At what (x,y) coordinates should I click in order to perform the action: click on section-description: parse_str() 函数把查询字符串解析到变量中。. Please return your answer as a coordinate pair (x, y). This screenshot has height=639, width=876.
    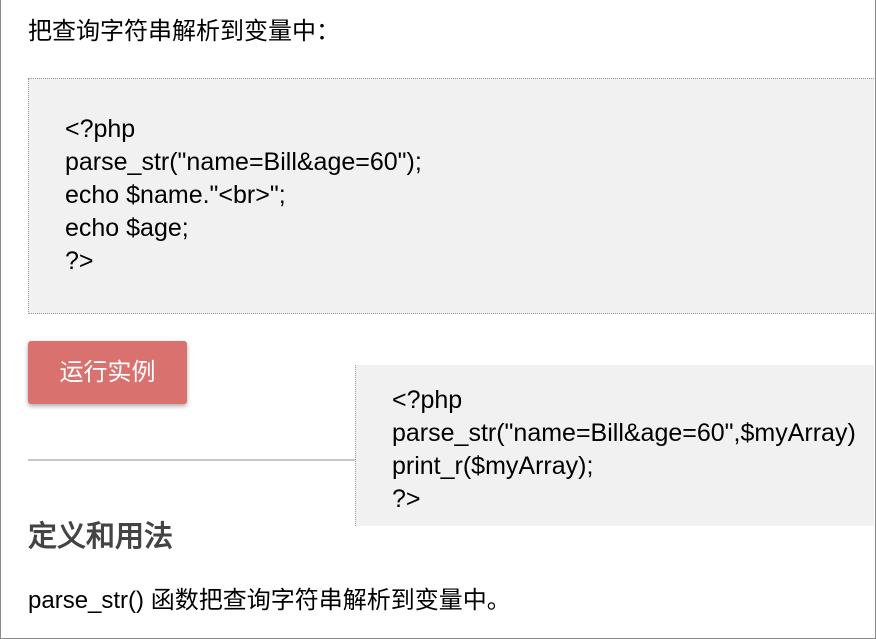
    Looking at the image, I should click on (269, 600).